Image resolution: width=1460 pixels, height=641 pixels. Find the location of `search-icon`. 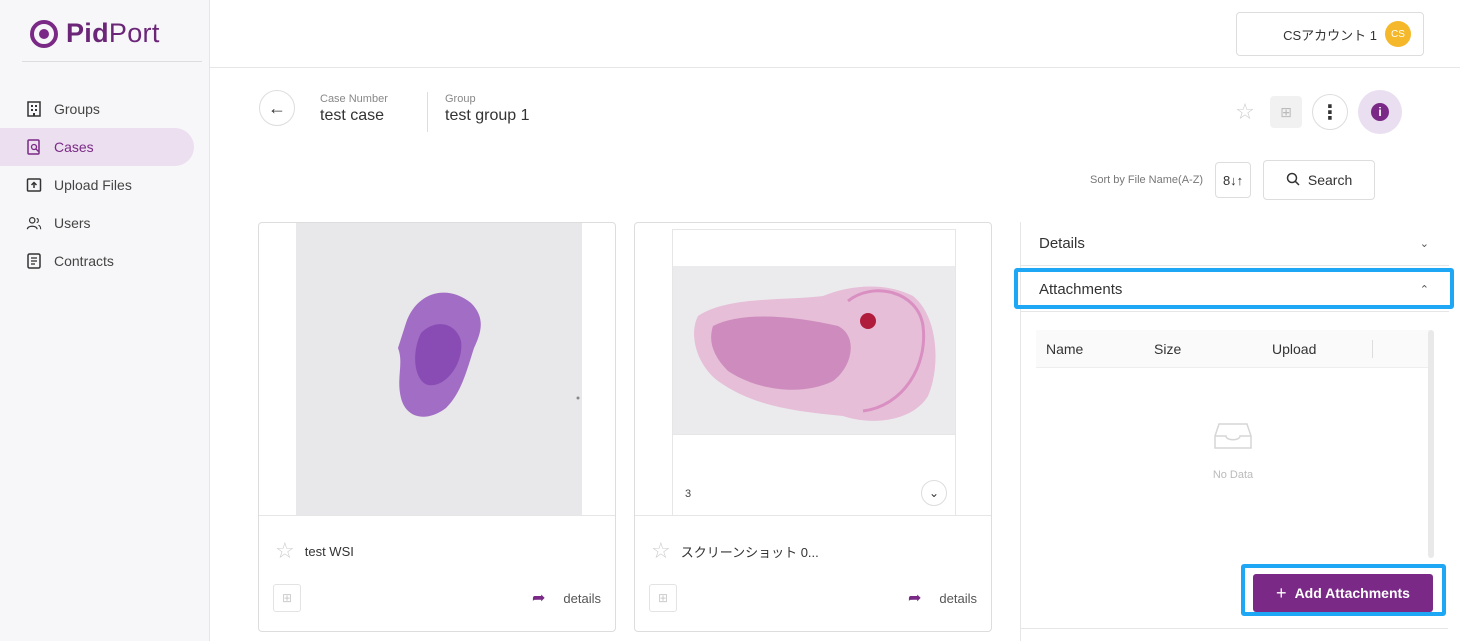

search-icon is located at coordinates (1293, 180).